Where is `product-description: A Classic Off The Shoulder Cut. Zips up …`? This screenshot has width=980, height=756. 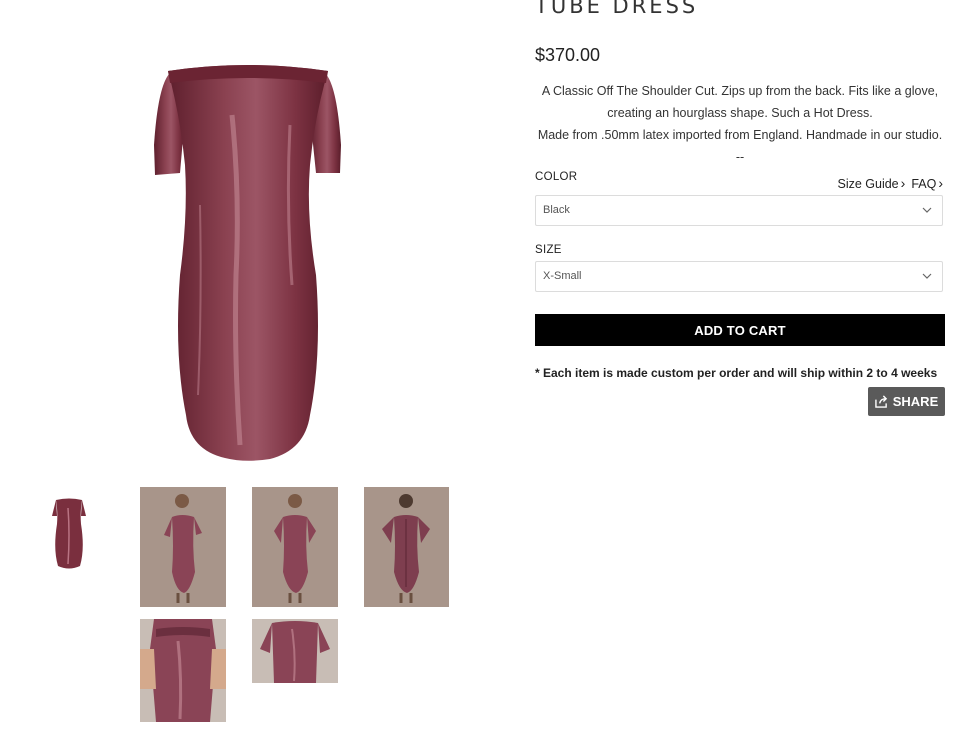
product-description: A Classic Off The Shoulder Cut. Zips up … is located at coordinates (740, 124).